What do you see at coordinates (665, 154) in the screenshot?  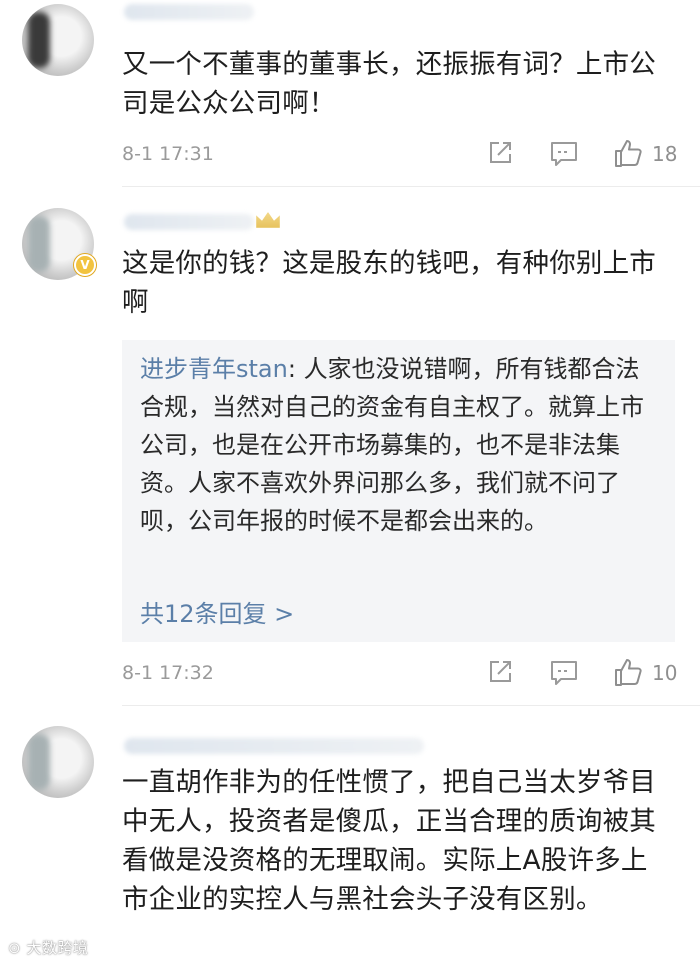 I see `like-count: 18` at bounding box center [665, 154].